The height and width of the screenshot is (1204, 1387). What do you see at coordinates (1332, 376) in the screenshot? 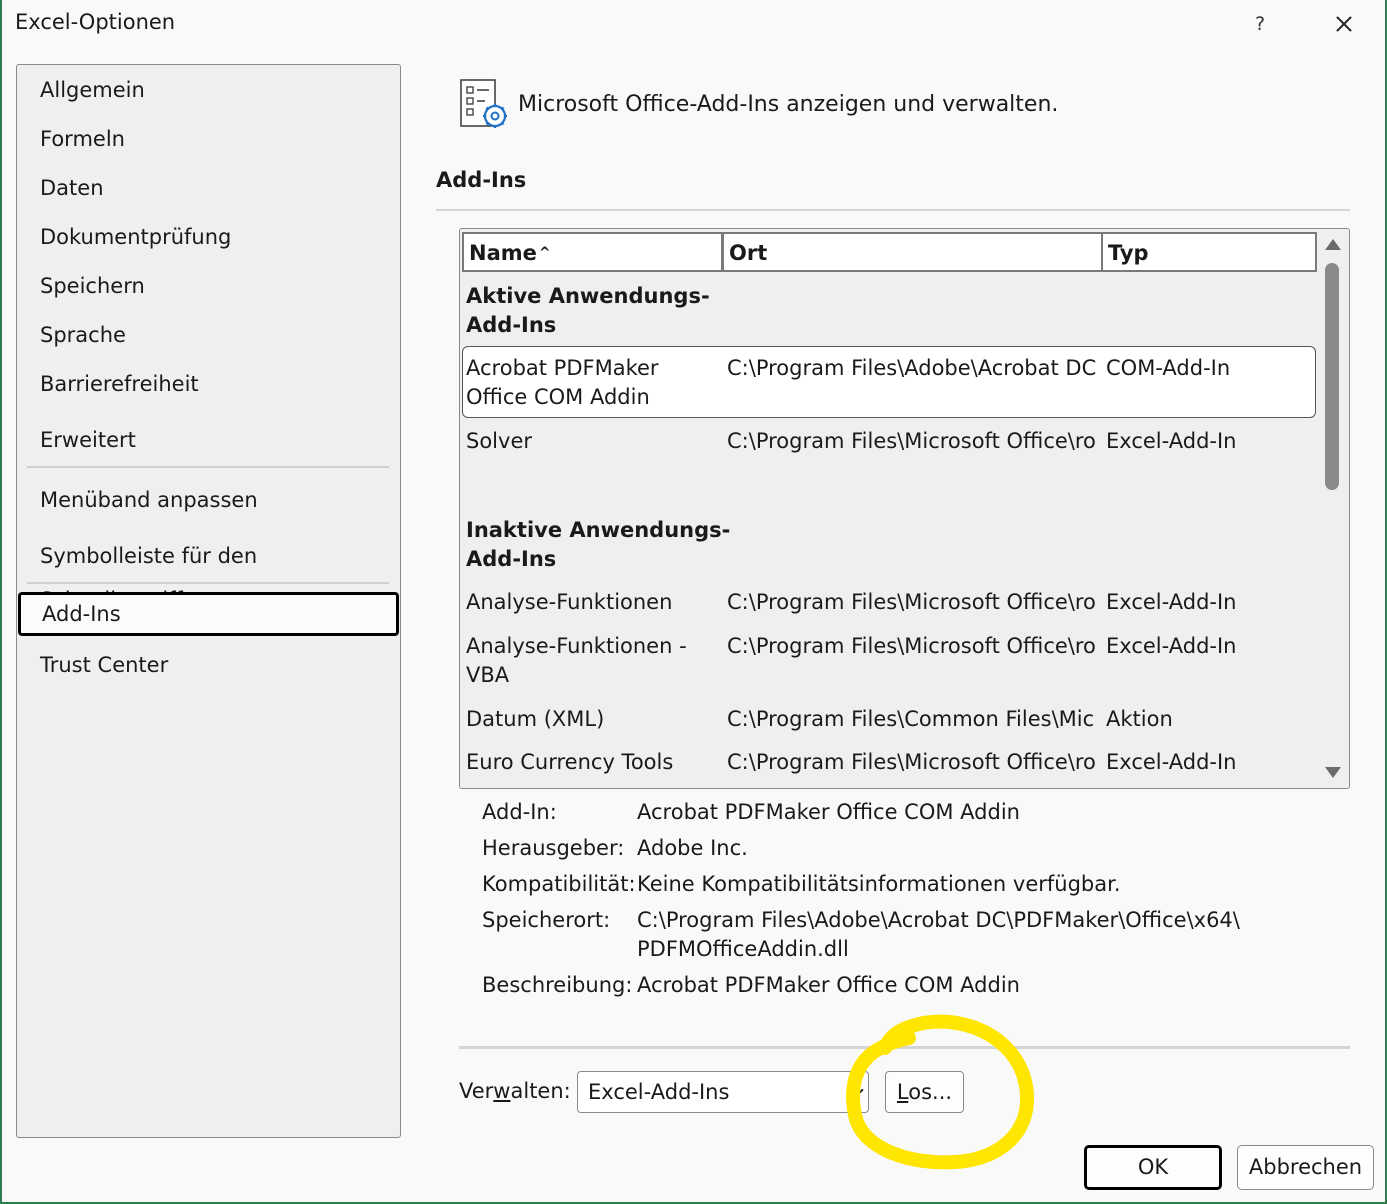
I see `scroll-thumb` at bounding box center [1332, 376].